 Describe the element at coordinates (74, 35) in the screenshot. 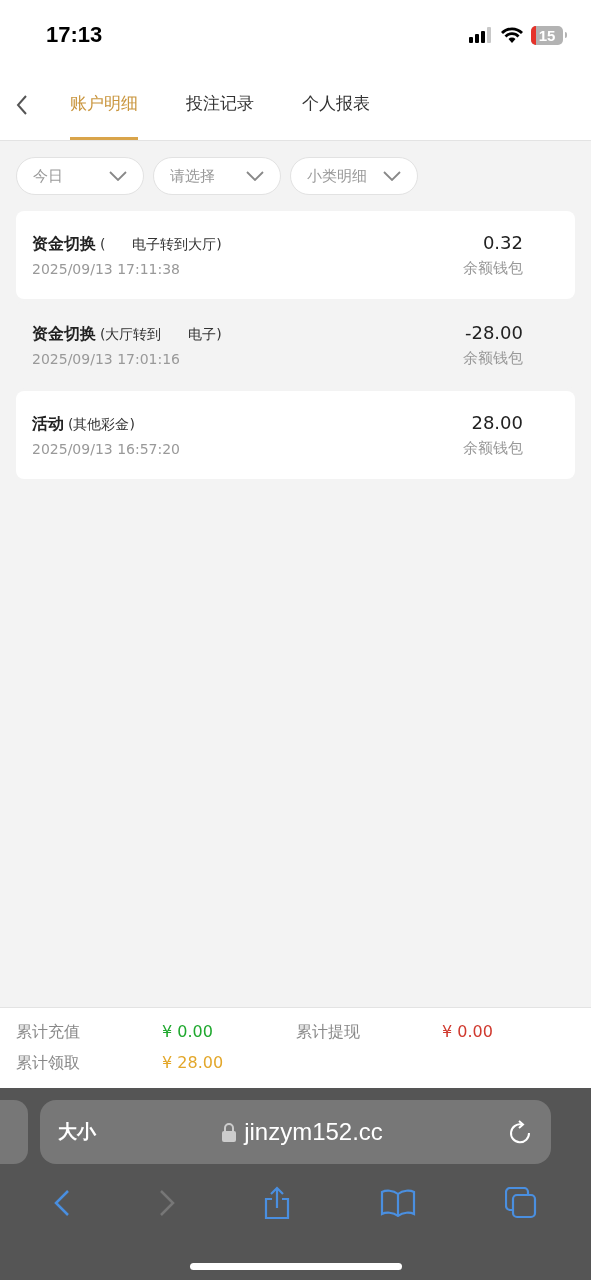

I see `clock-time: 17:13` at that location.